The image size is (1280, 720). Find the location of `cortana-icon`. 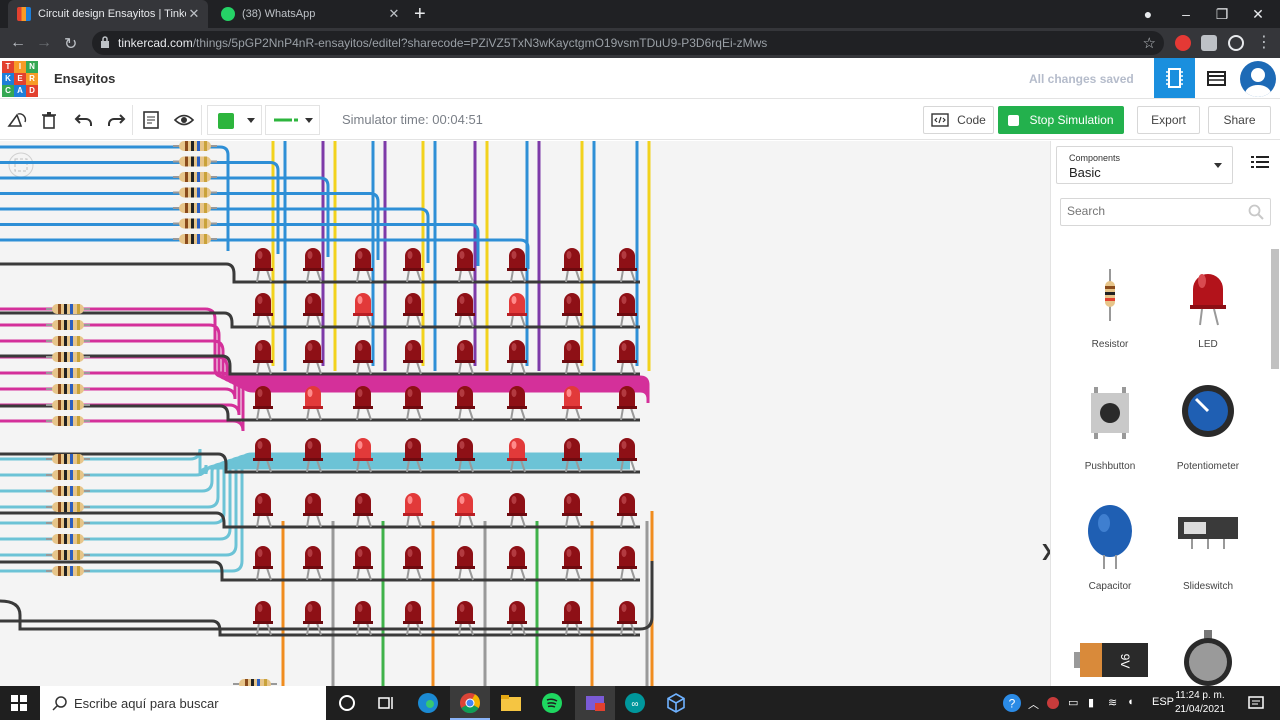

cortana-icon is located at coordinates (347, 703).